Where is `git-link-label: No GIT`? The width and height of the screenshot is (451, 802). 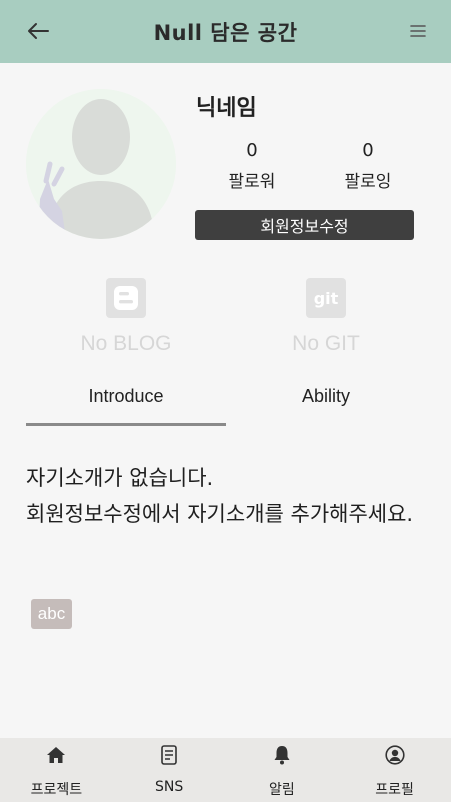 git-link-label: No GIT is located at coordinates (326, 343).